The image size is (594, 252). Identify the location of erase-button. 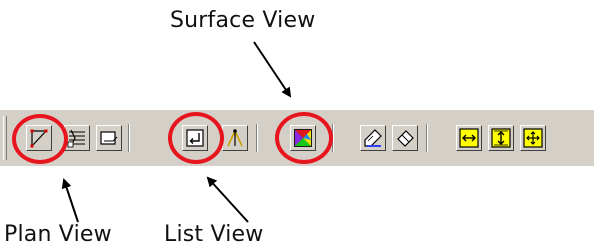
(405, 138).